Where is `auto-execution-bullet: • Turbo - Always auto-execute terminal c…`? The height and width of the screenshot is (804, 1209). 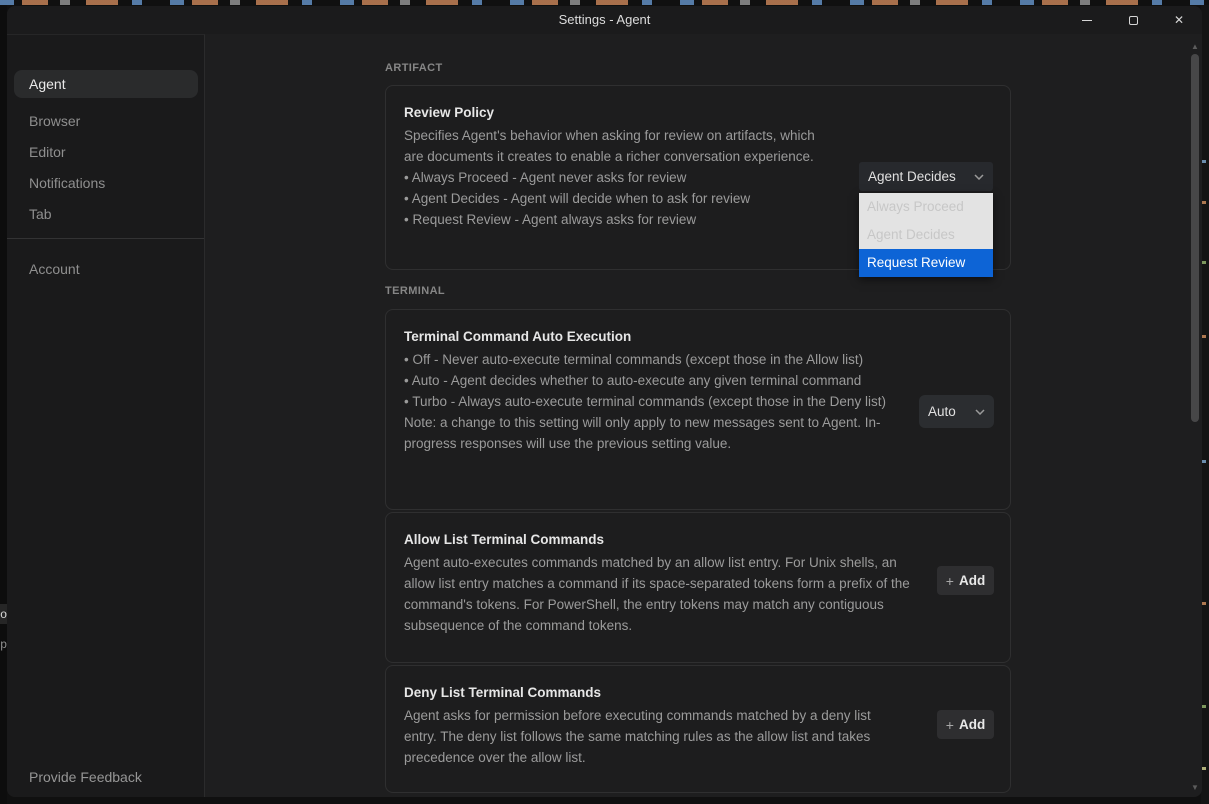 auto-execution-bullet: • Turbo - Always auto-execute terminal c… is located at coordinates (645, 401).